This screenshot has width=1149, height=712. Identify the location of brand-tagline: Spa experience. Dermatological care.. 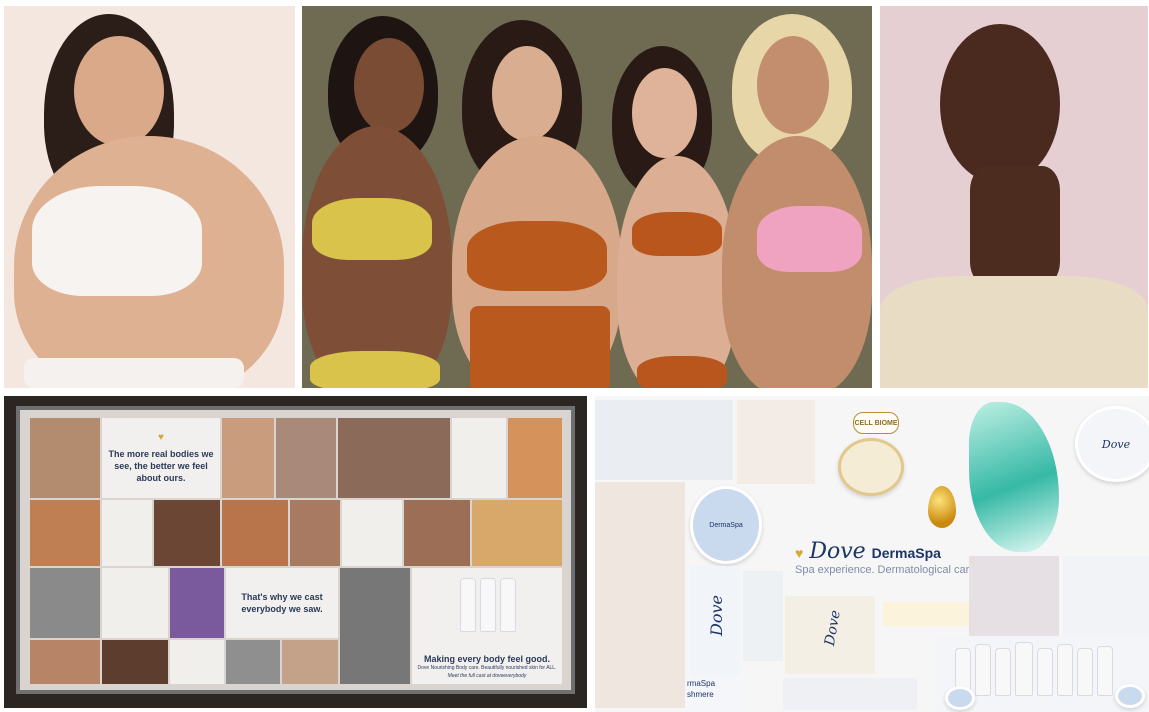
(887, 570).